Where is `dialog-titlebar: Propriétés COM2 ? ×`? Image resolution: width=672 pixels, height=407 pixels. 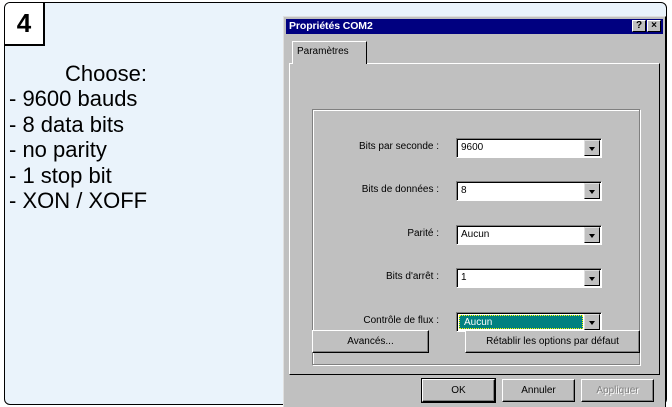 dialog-titlebar: Propriétés COM2 ? × is located at coordinates (474, 26).